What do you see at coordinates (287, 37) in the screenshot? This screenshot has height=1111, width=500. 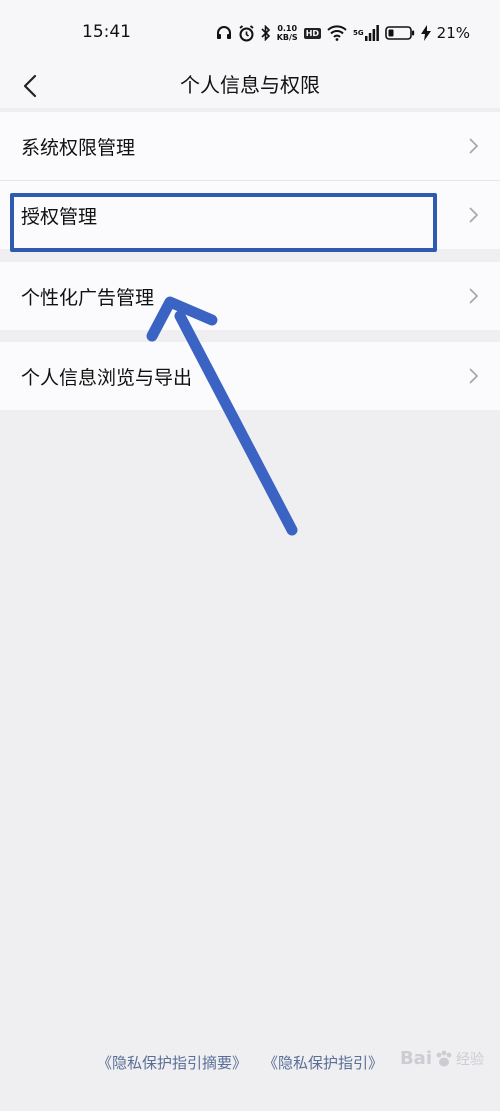 I see `net-speed-unit: KB/S` at bounding box center [287, 37].